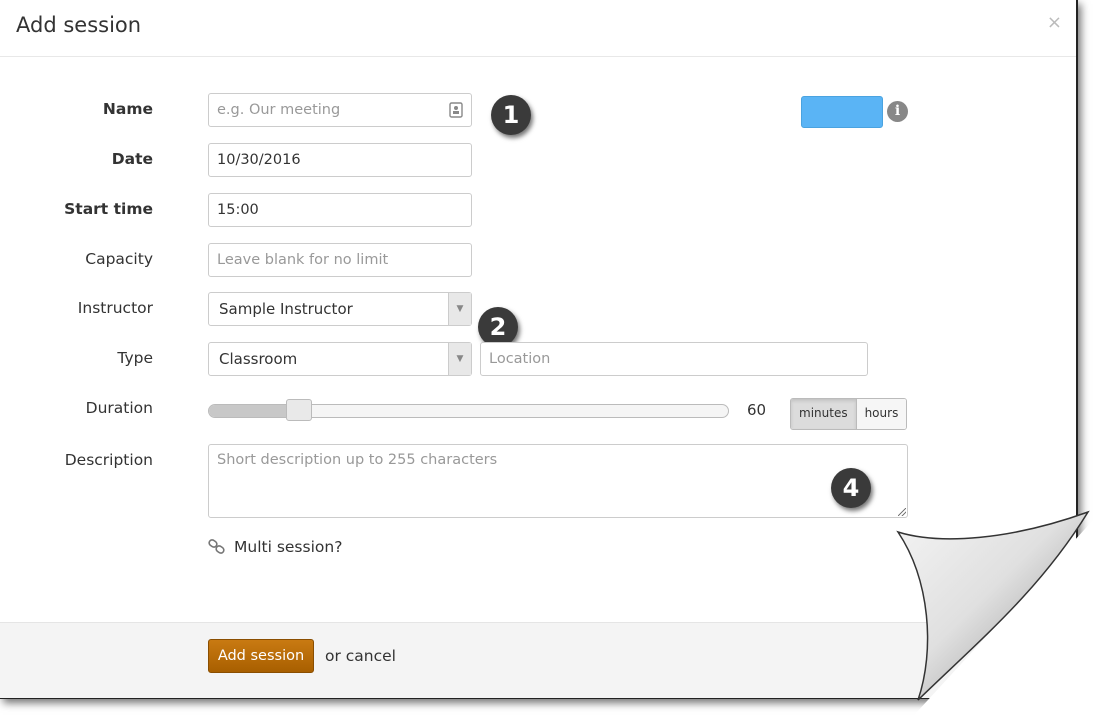 The image size is (1107, 725). I want to click on duration-slider-handle, so click(299, 410).